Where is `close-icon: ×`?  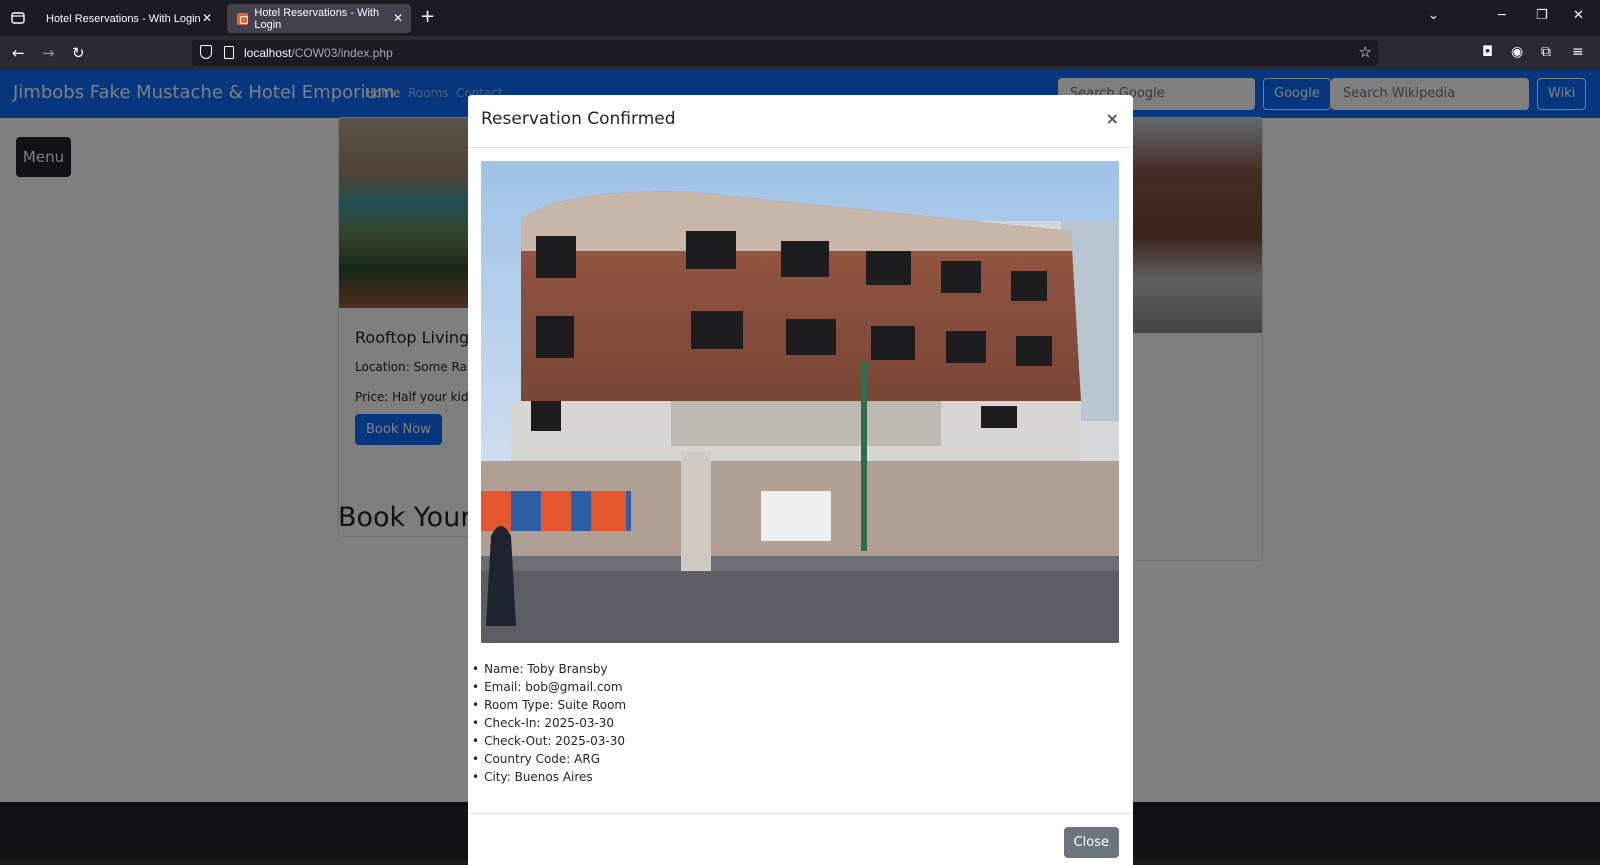
close-icon: × is located at coordinates (1112, 118).